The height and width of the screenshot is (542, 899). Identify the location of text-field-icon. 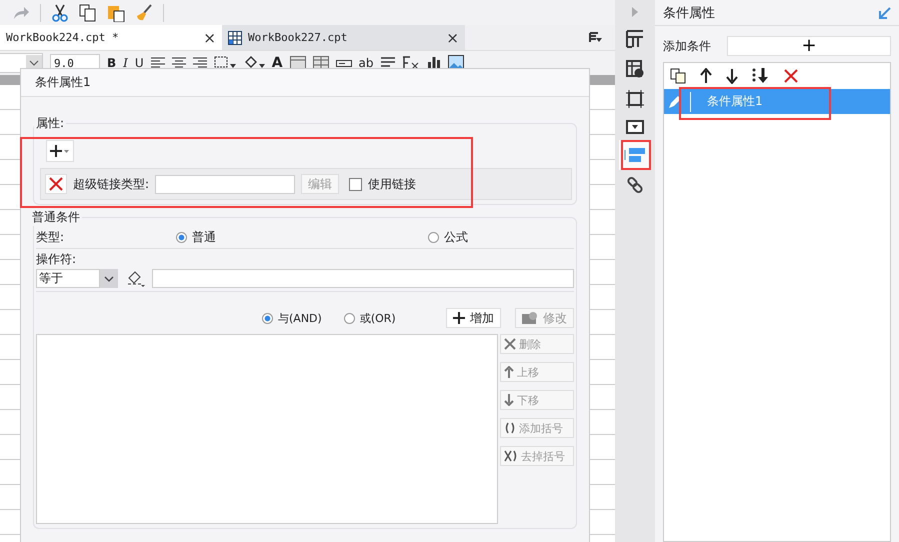
(344, 63).